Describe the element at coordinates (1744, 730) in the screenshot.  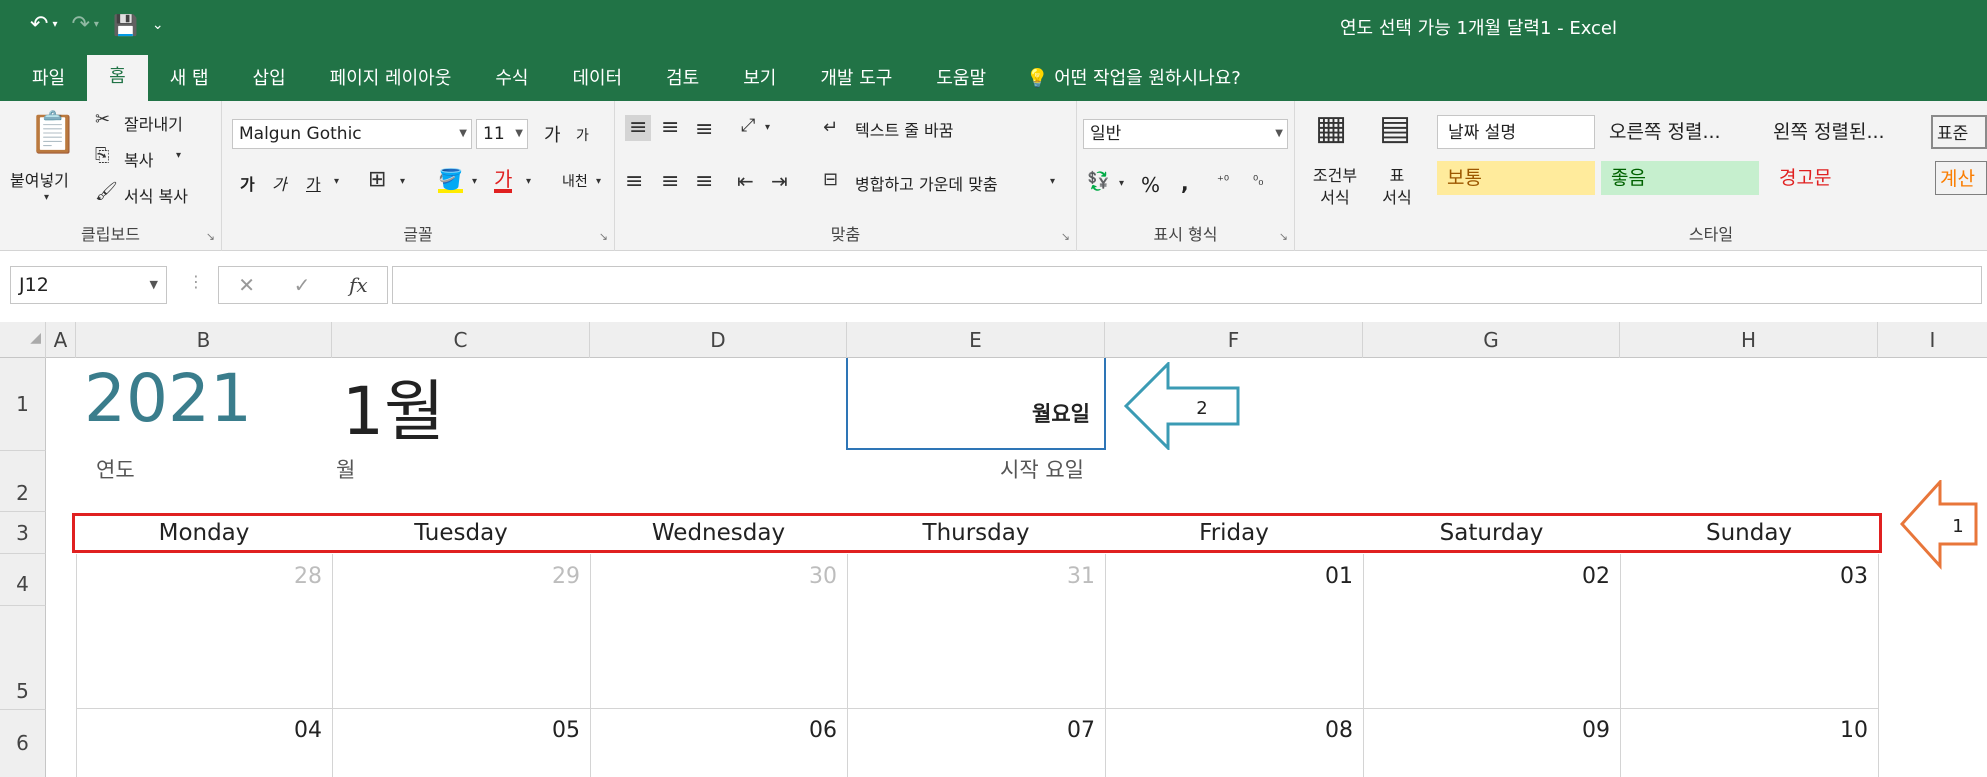
I see `day-cell: 10` at that location.